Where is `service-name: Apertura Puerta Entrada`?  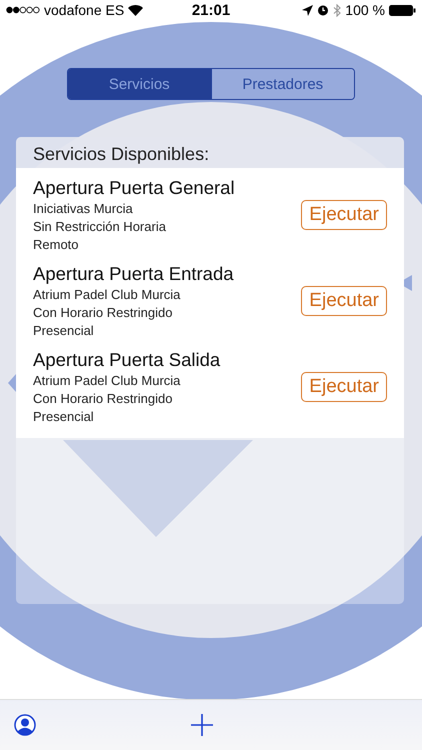 service-name: Apertura Puerta Entrada is located at coordinates (134, 274).